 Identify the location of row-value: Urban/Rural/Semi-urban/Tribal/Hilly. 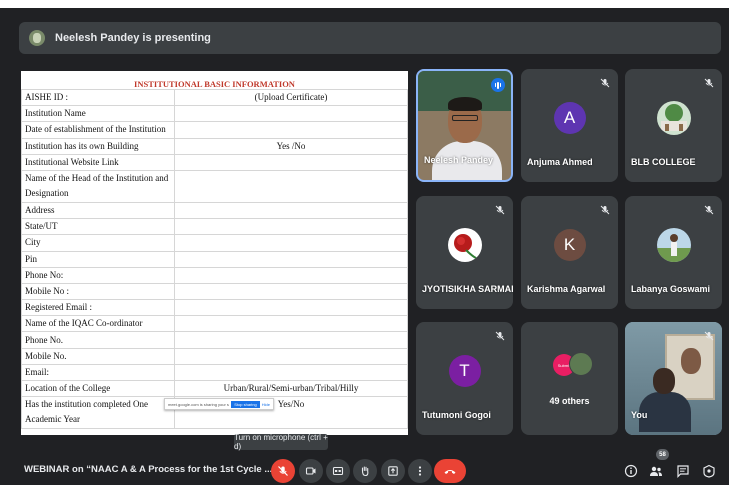
(291, 388).